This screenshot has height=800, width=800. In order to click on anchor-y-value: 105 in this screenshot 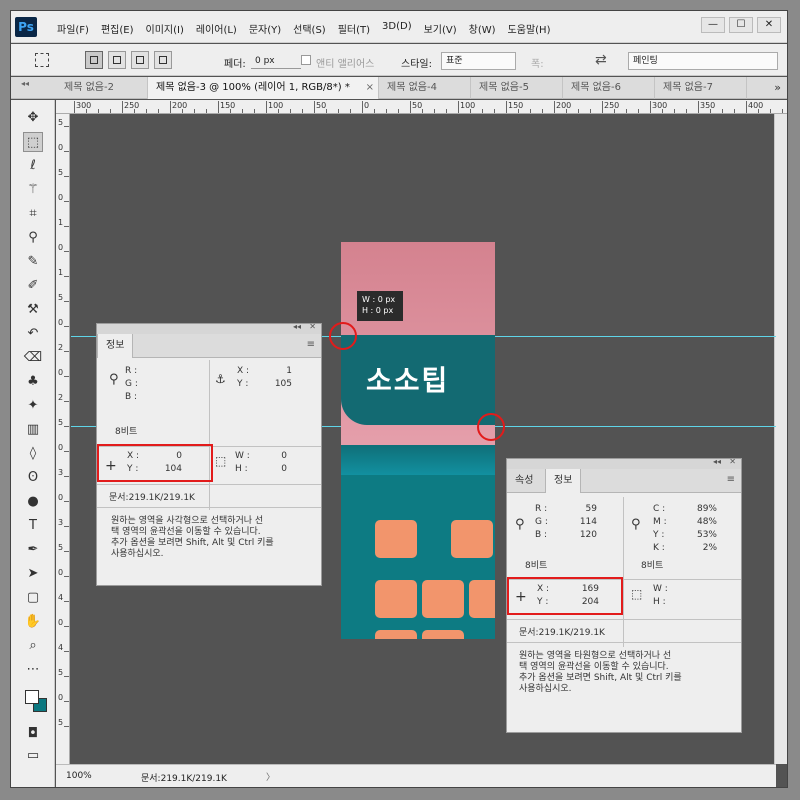, I will do `click(283, 384)`.